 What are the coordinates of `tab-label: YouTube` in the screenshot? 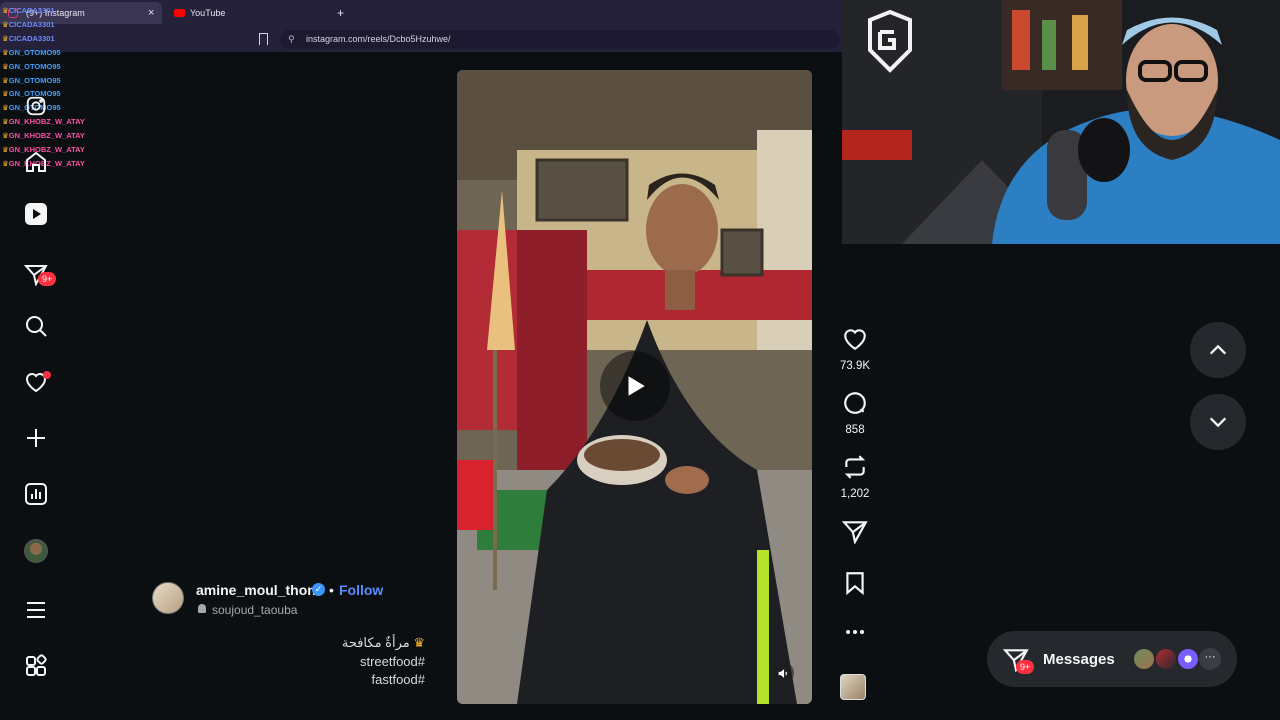 It's located at (208, 13).